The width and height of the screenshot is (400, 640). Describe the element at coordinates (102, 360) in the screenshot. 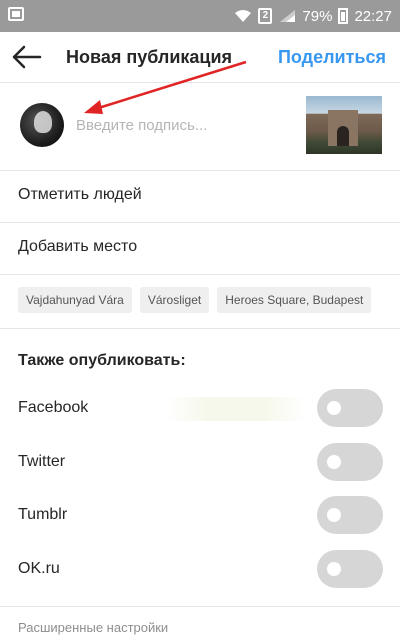

I see `also-post-heading: Также опубликовать:` at that location.